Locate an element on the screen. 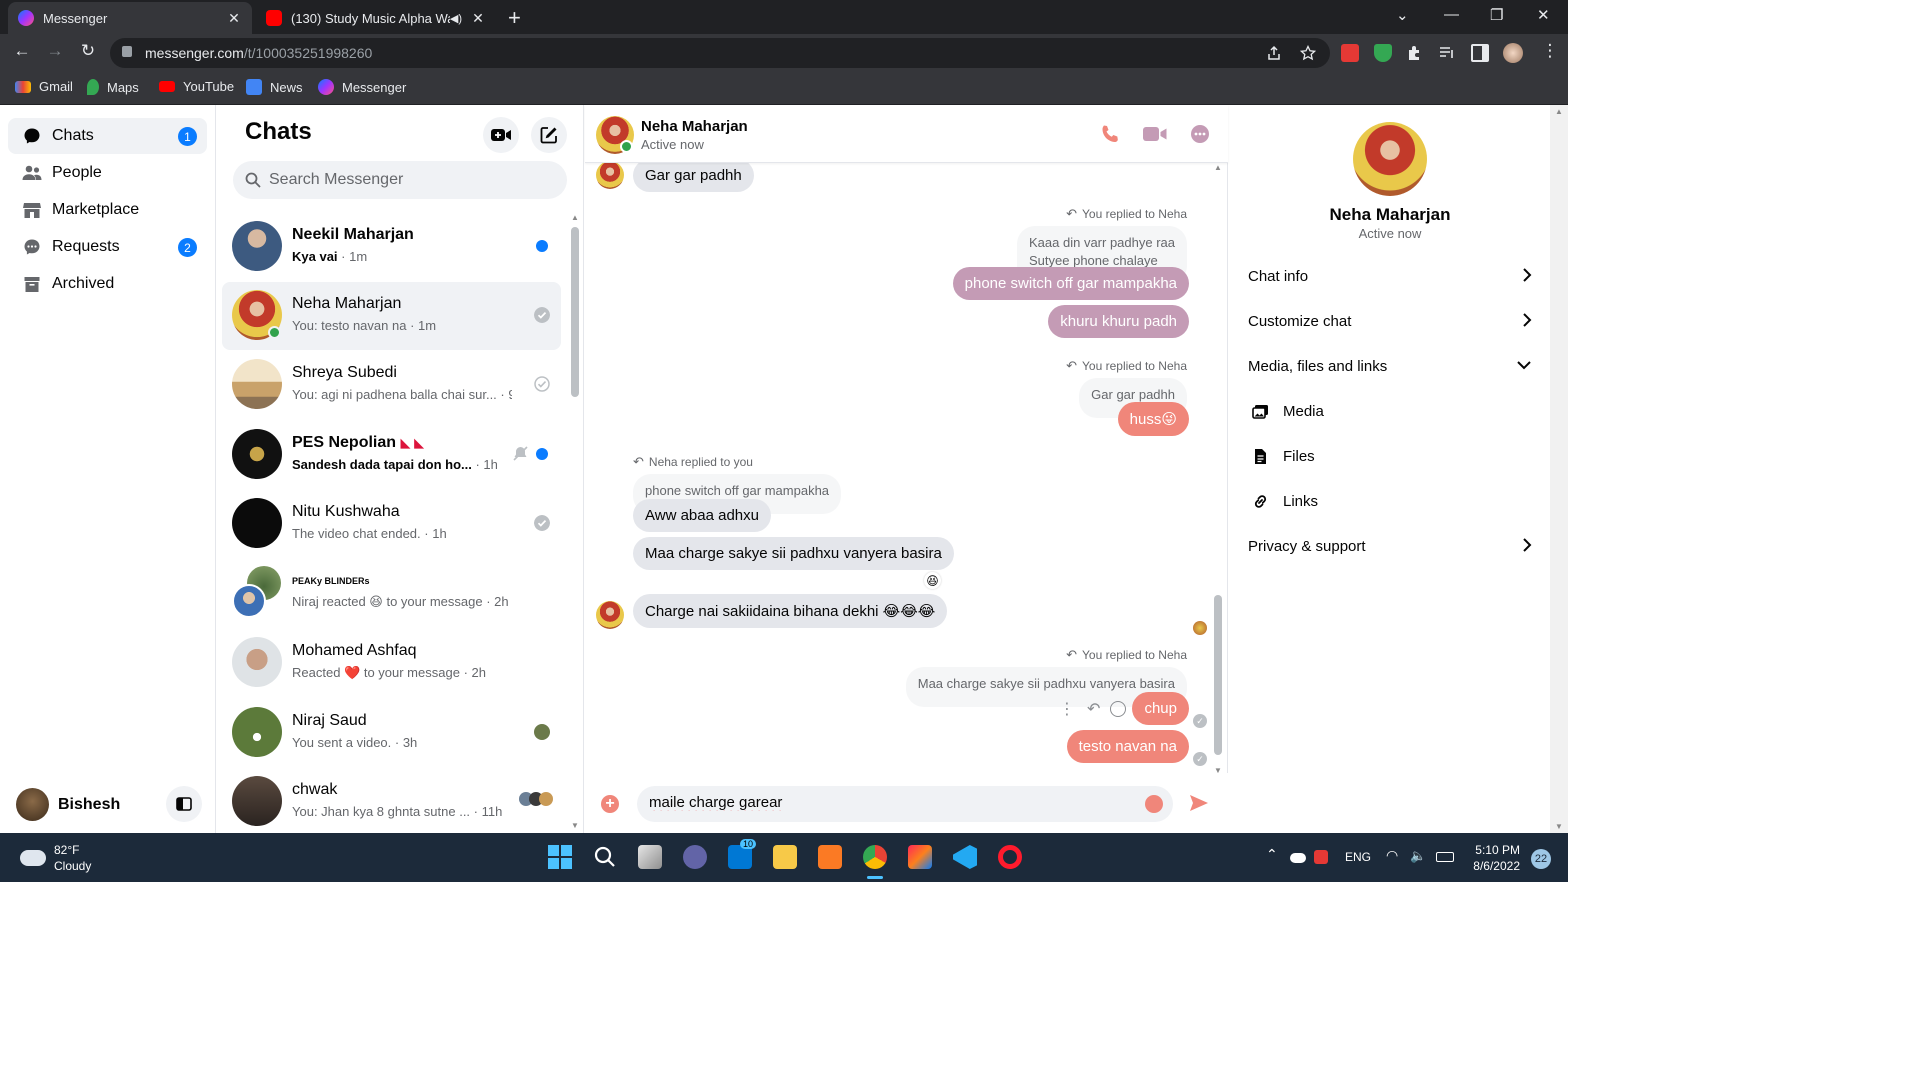 Image resolution: width=1920 pixels, height=1080 pixels. audio-playing-icon: ◀) is located at coordinates (456, 18).